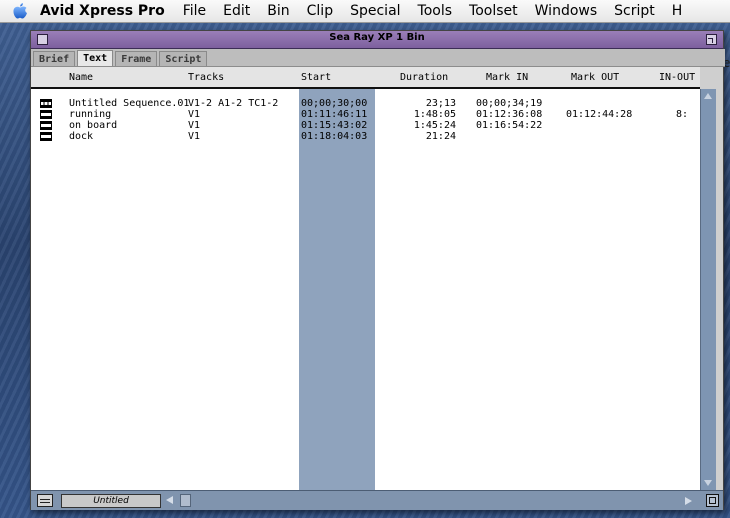 The width and height of the screenshot is (730, 518). Describe the element at coordinates (334, 114) in the screenshot. I see `row-start: 01:11:46:11` at that location.